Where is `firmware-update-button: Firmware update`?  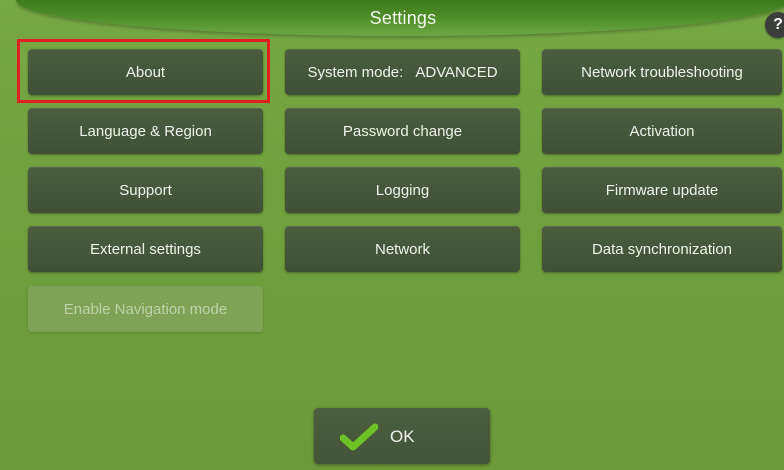
firmware-update-button: Firmware update is located at coordinates (662, 190).